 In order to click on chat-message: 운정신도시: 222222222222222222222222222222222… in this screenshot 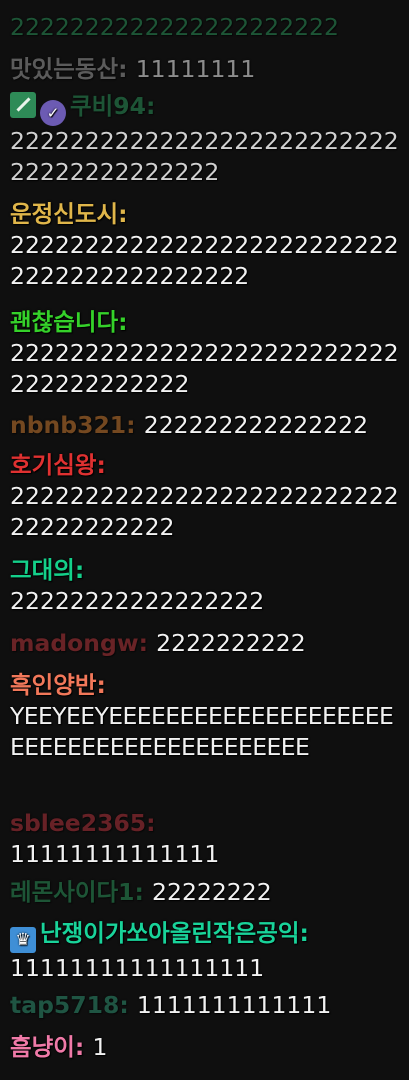, I will do `click(205, 245)`.